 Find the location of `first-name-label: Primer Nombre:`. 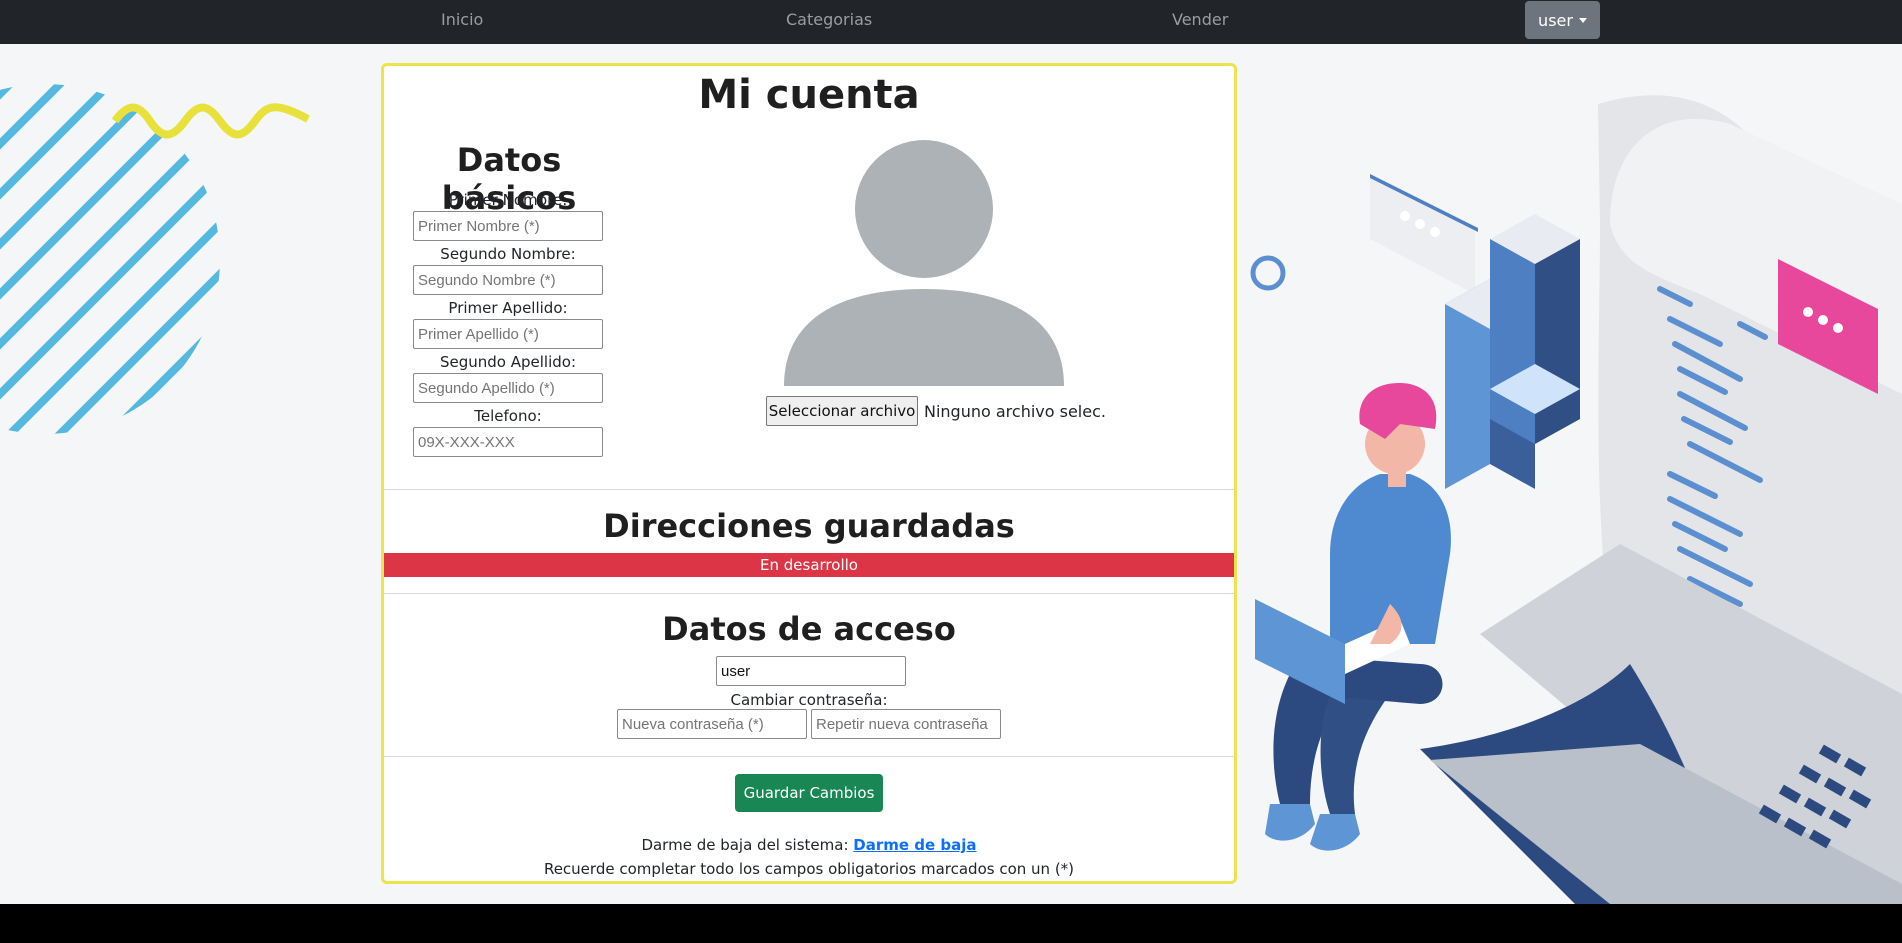

first-name-label: Primer Nombre: is located at coordinates (508, 200).